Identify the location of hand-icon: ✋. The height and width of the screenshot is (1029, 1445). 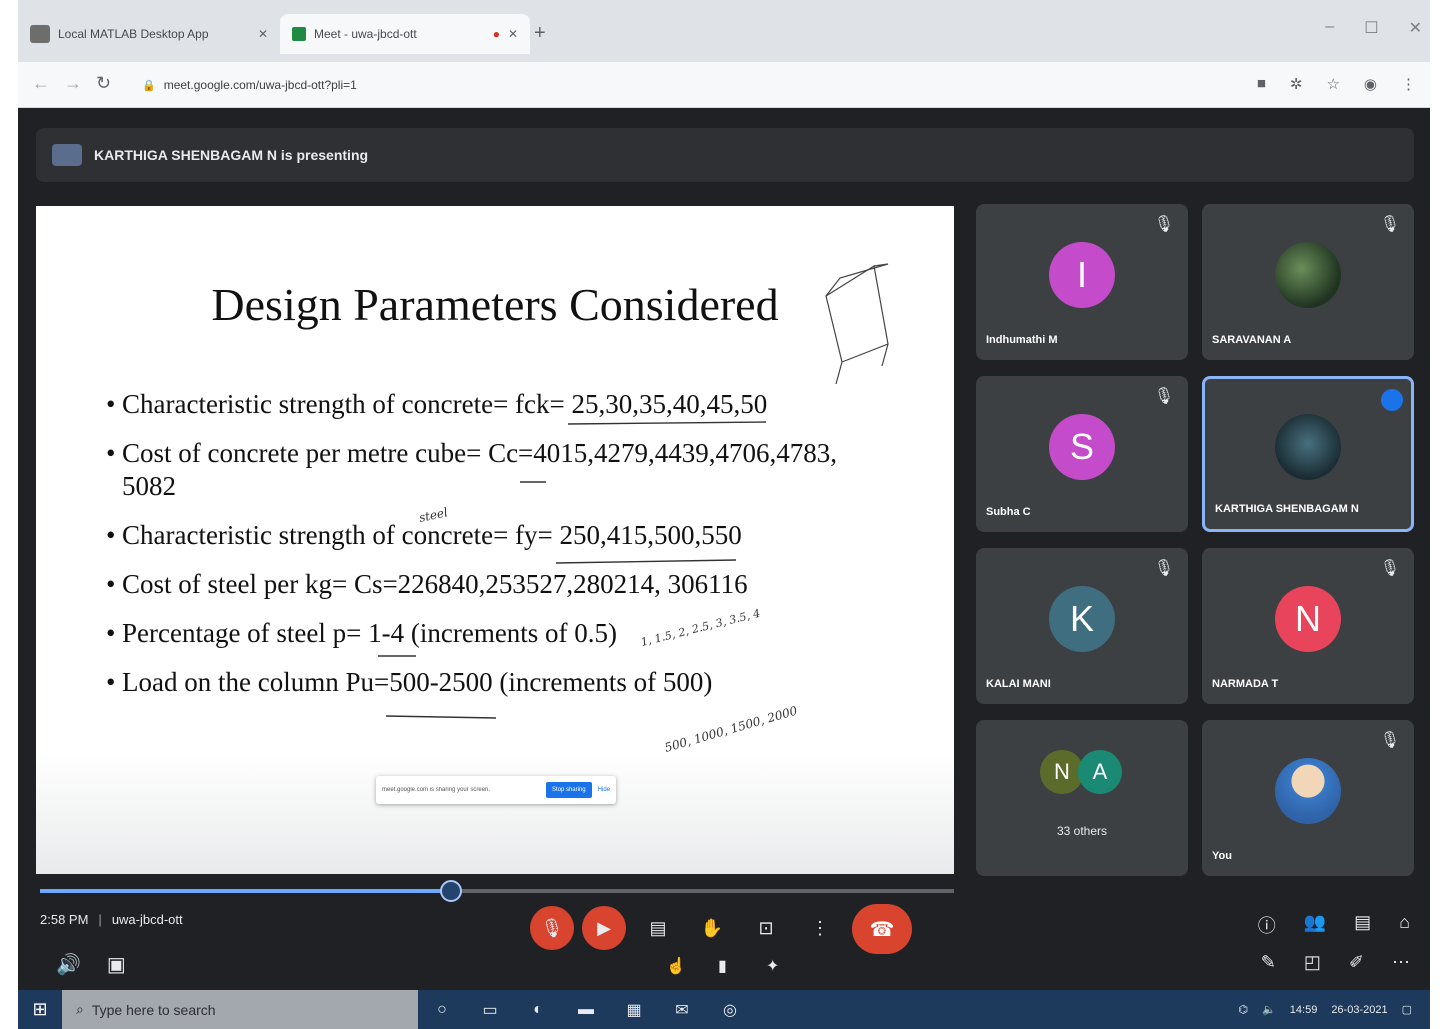
(712, 927).